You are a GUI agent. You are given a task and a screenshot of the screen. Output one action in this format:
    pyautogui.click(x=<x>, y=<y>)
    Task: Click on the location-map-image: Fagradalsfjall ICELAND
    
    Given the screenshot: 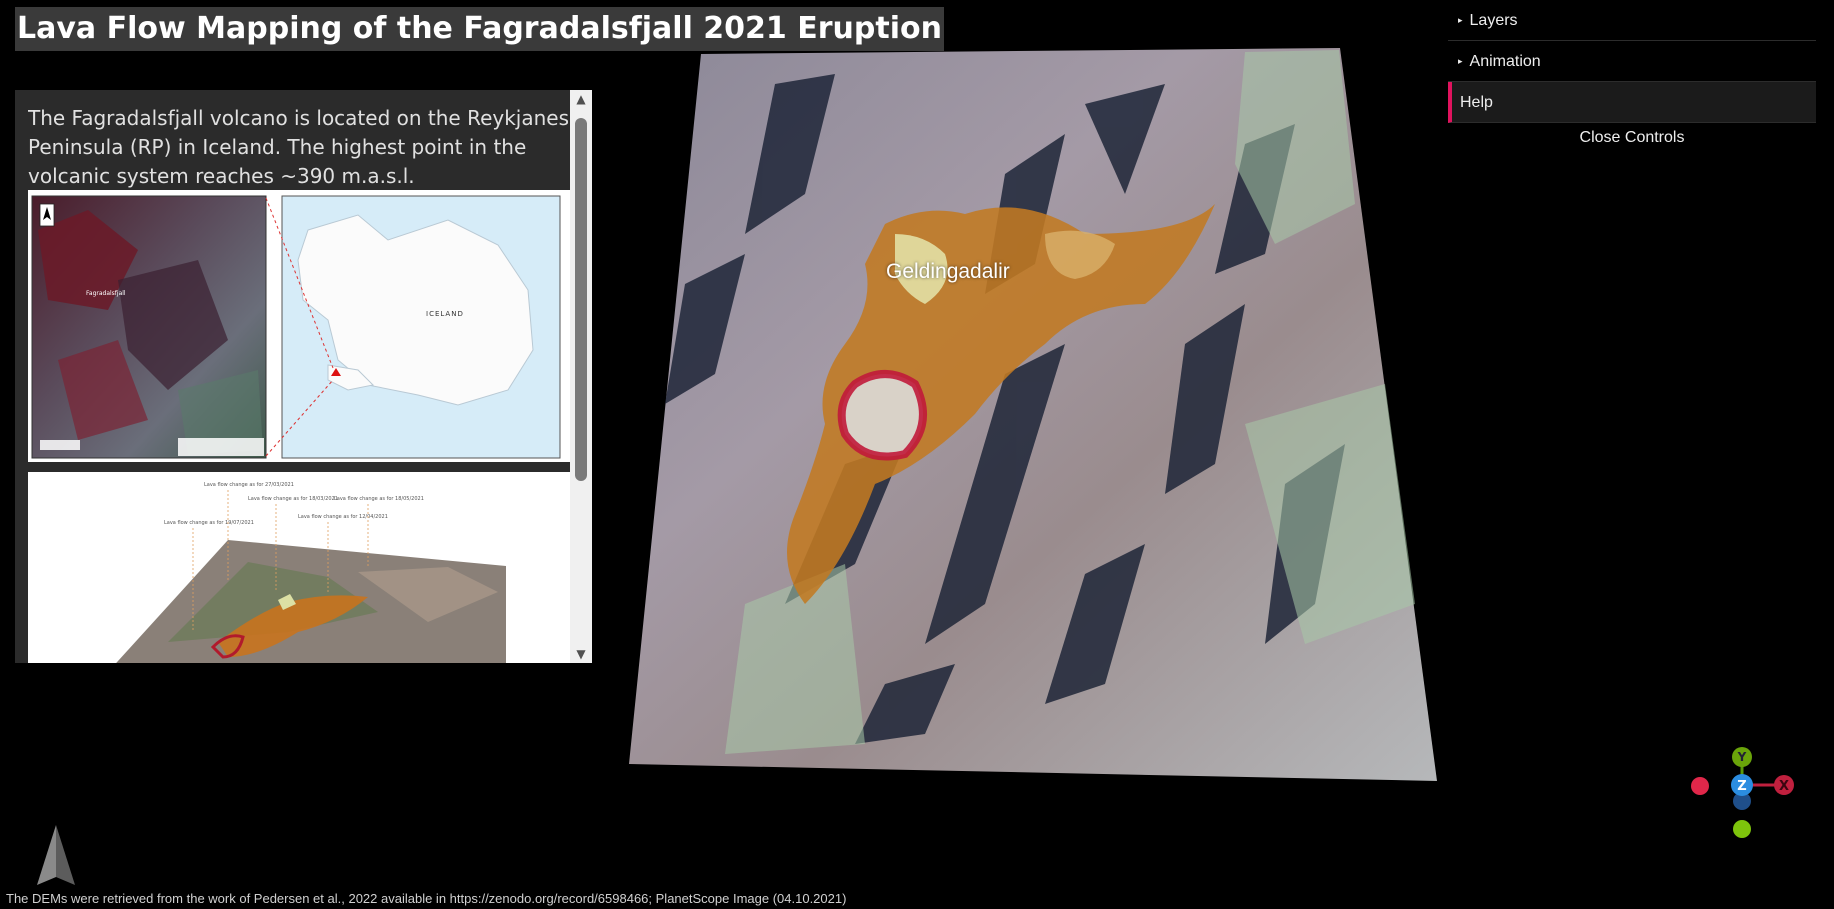 What is the action you would take?
    pyautogui.click(x=296, y=327)
    